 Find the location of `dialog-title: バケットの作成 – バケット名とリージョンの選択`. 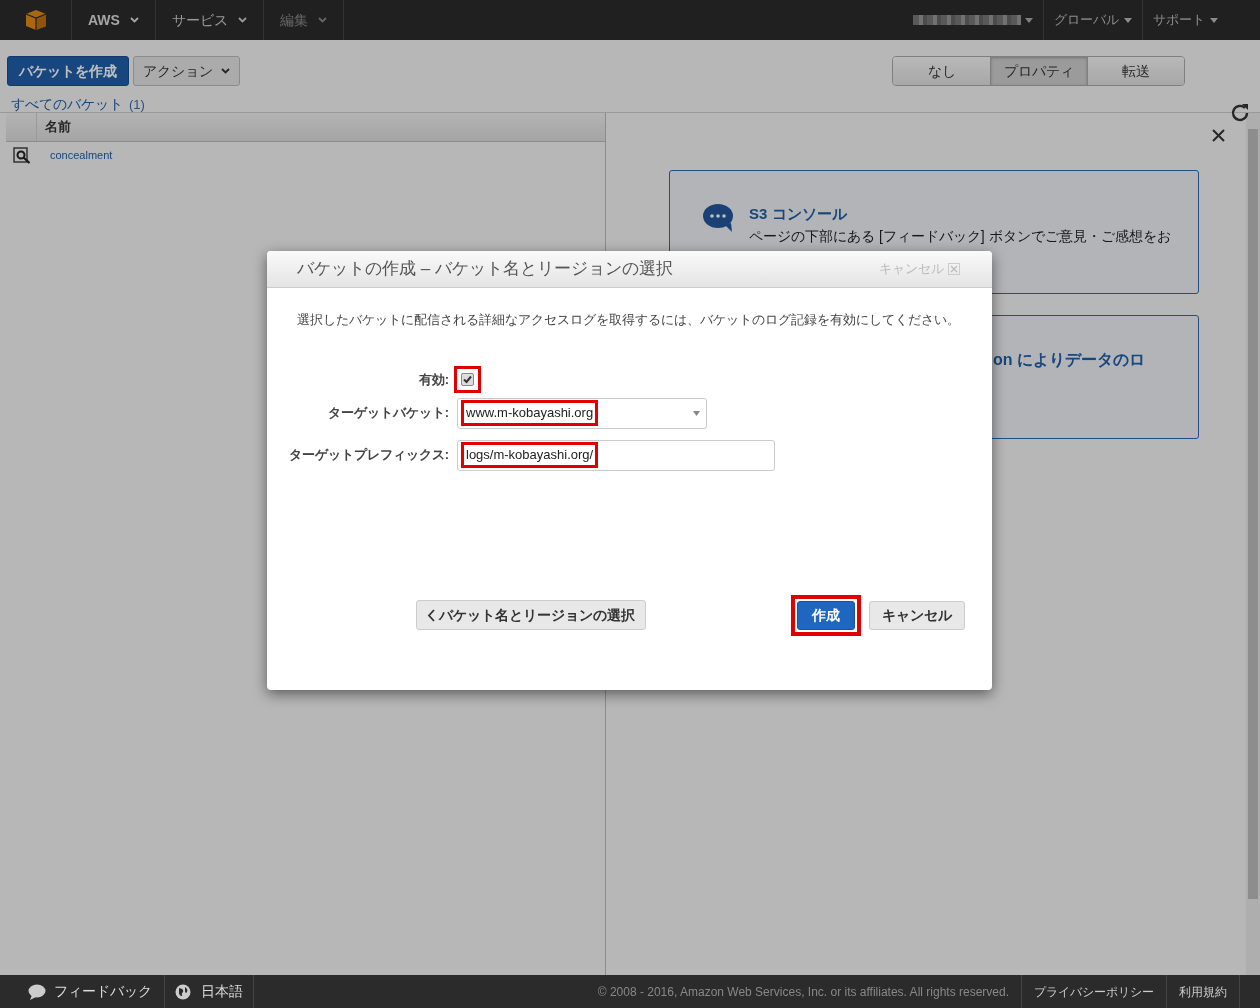

dialog-title: バケットの作成 – バケット名とリージョンの選択 is located at coordinates (485, 269).